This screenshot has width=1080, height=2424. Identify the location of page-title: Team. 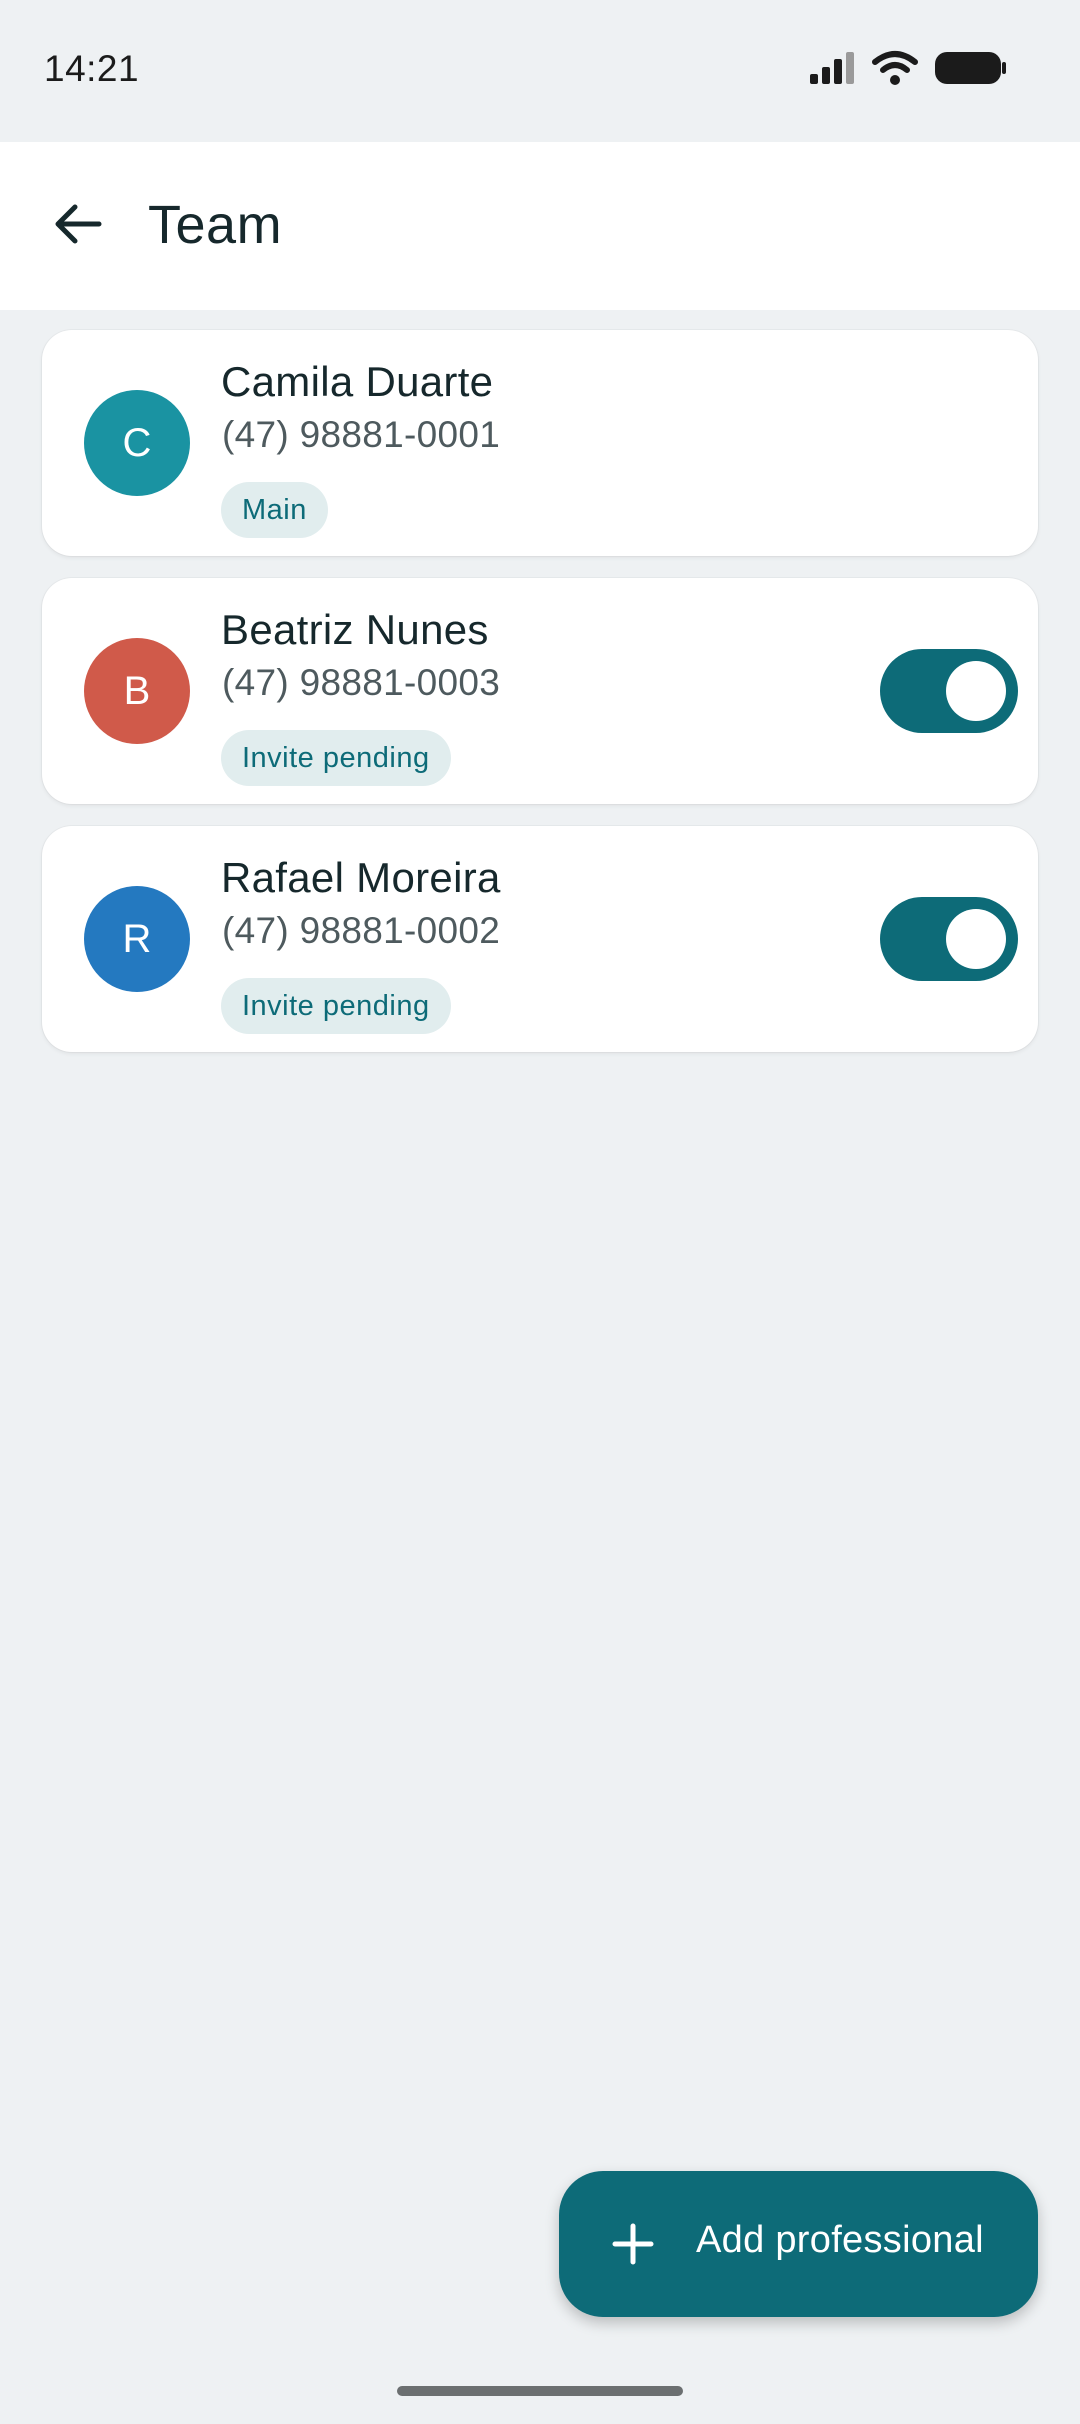
(215, 225).